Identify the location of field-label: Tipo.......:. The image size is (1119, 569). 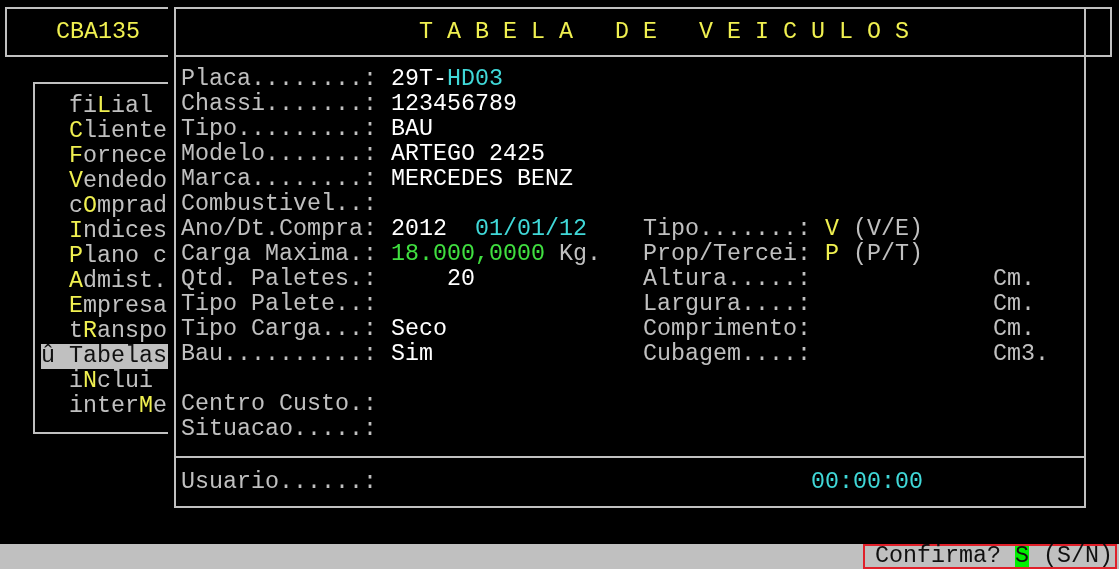
(727, 229).